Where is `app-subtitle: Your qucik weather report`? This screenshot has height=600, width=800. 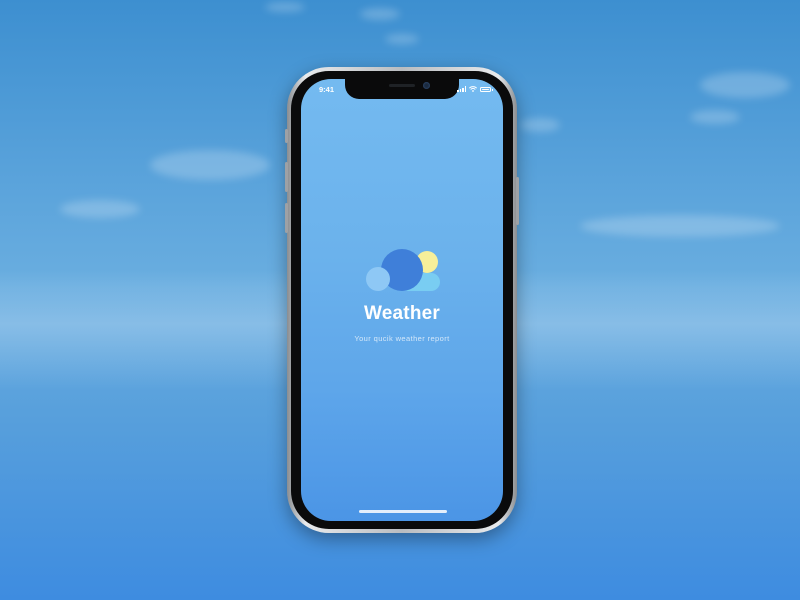 app-subtitle: Your qucik weather report is located at coordinates (402, 338).